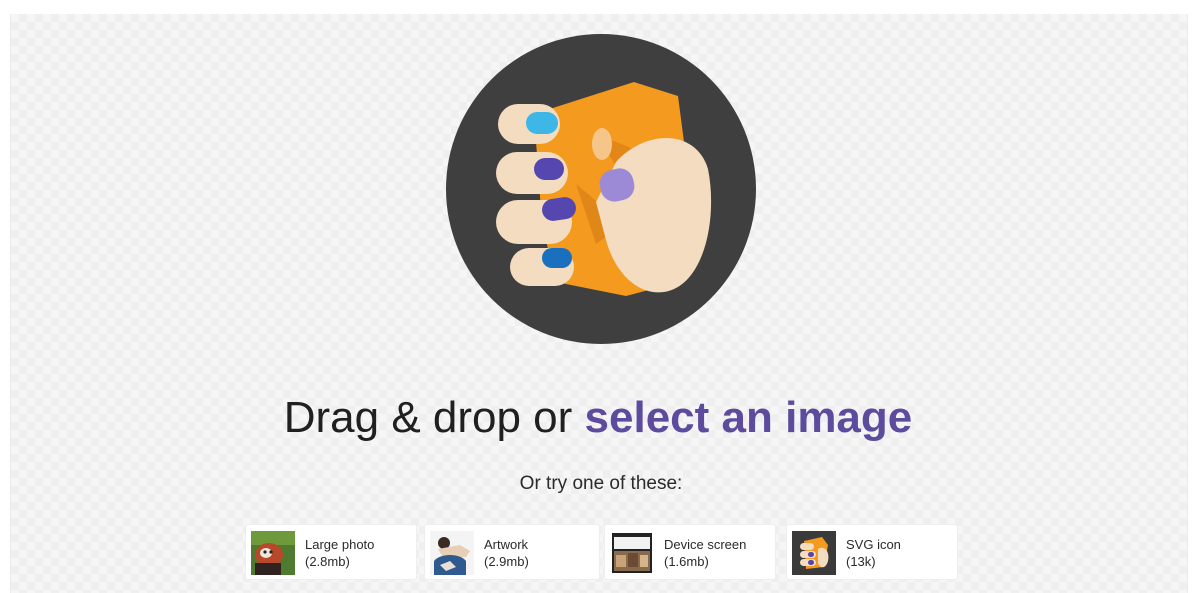  I want to click on sample-large-photo-button: Large photo (2.8mb), so click(331, 552).